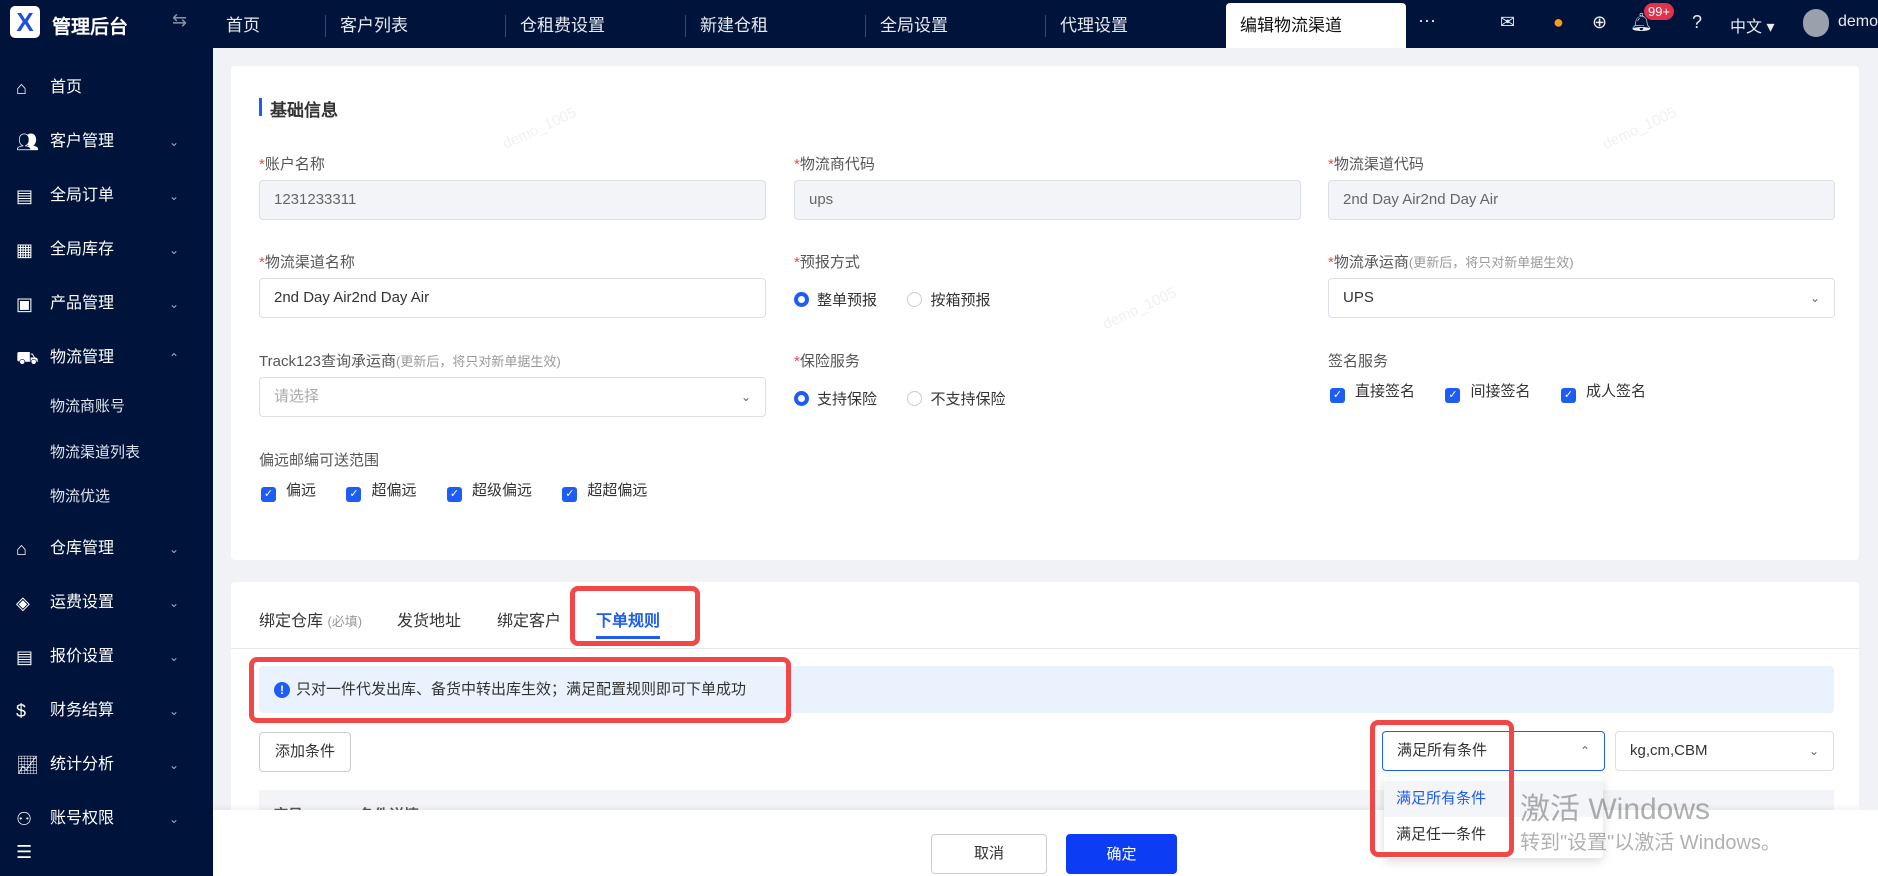 The height and width of the screenshot is (876, 1878). What do you see at coordinates (1650, 843) in the screenshot?
I see `activation-subtitle: 转到"设置"以激活 Windows。` at bounding box center [1650, 843].